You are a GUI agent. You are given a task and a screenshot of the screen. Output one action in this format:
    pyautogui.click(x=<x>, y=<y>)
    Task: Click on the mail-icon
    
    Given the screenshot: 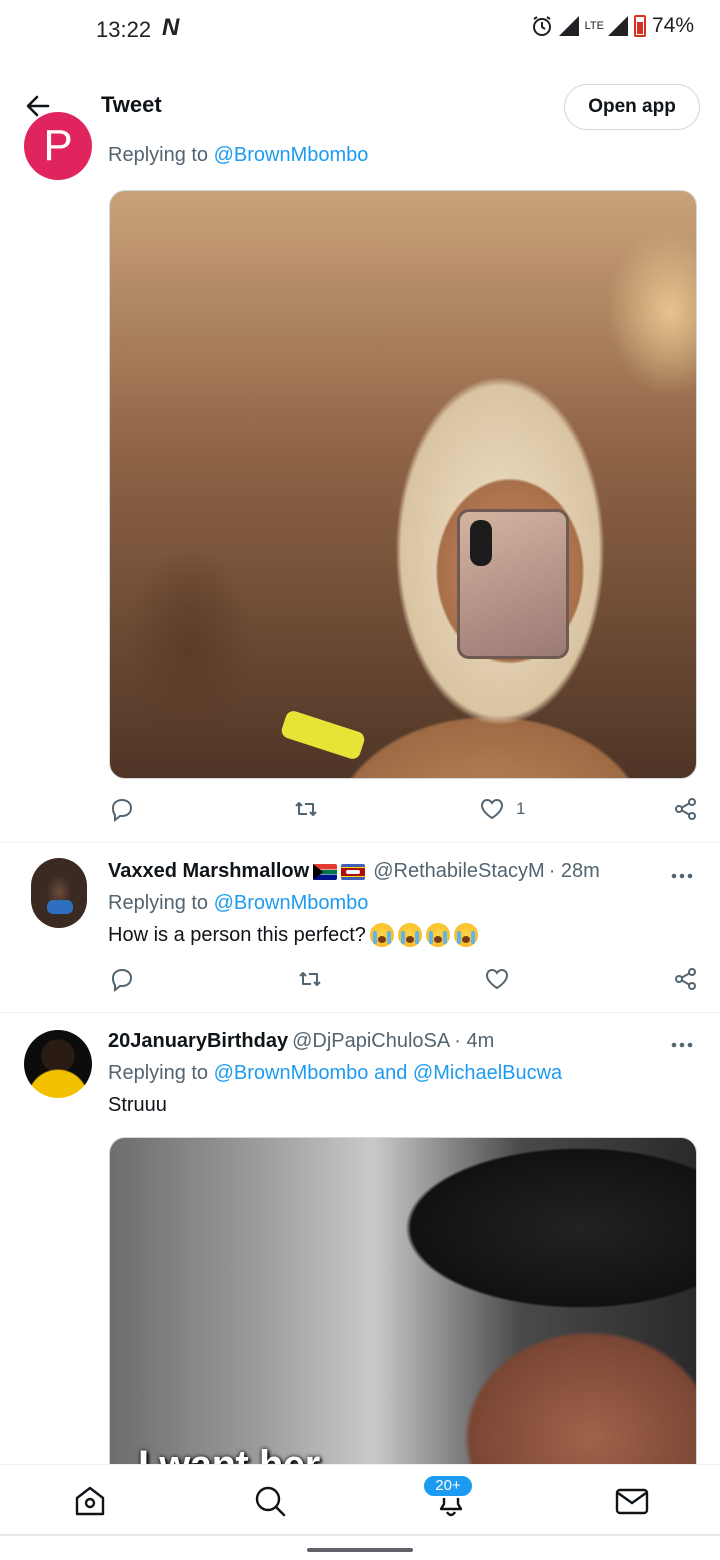 What is the action you would take?
    pyautogui.click(x=632, y=1501)
    